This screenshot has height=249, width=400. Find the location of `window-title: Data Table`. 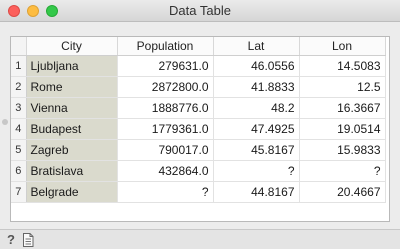

window-title: Data Table is located at coordinates (200, 10).